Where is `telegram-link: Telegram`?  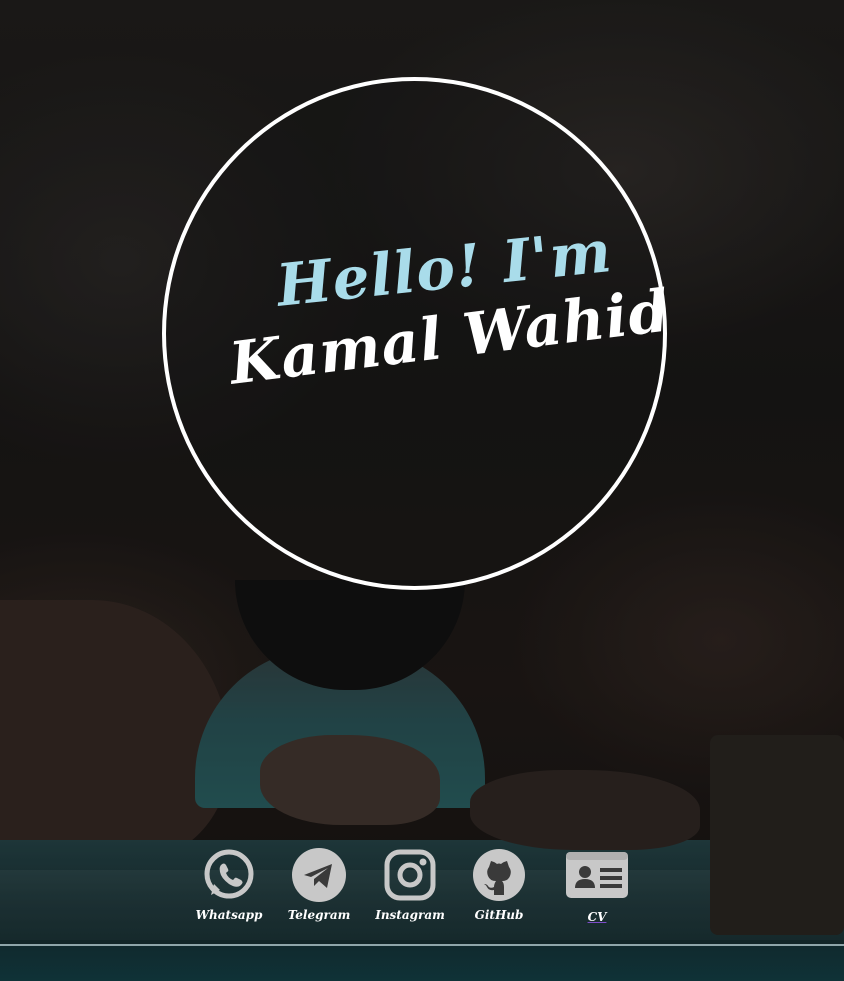 telegram-link: Telegram is located at coordinates (319, 885).